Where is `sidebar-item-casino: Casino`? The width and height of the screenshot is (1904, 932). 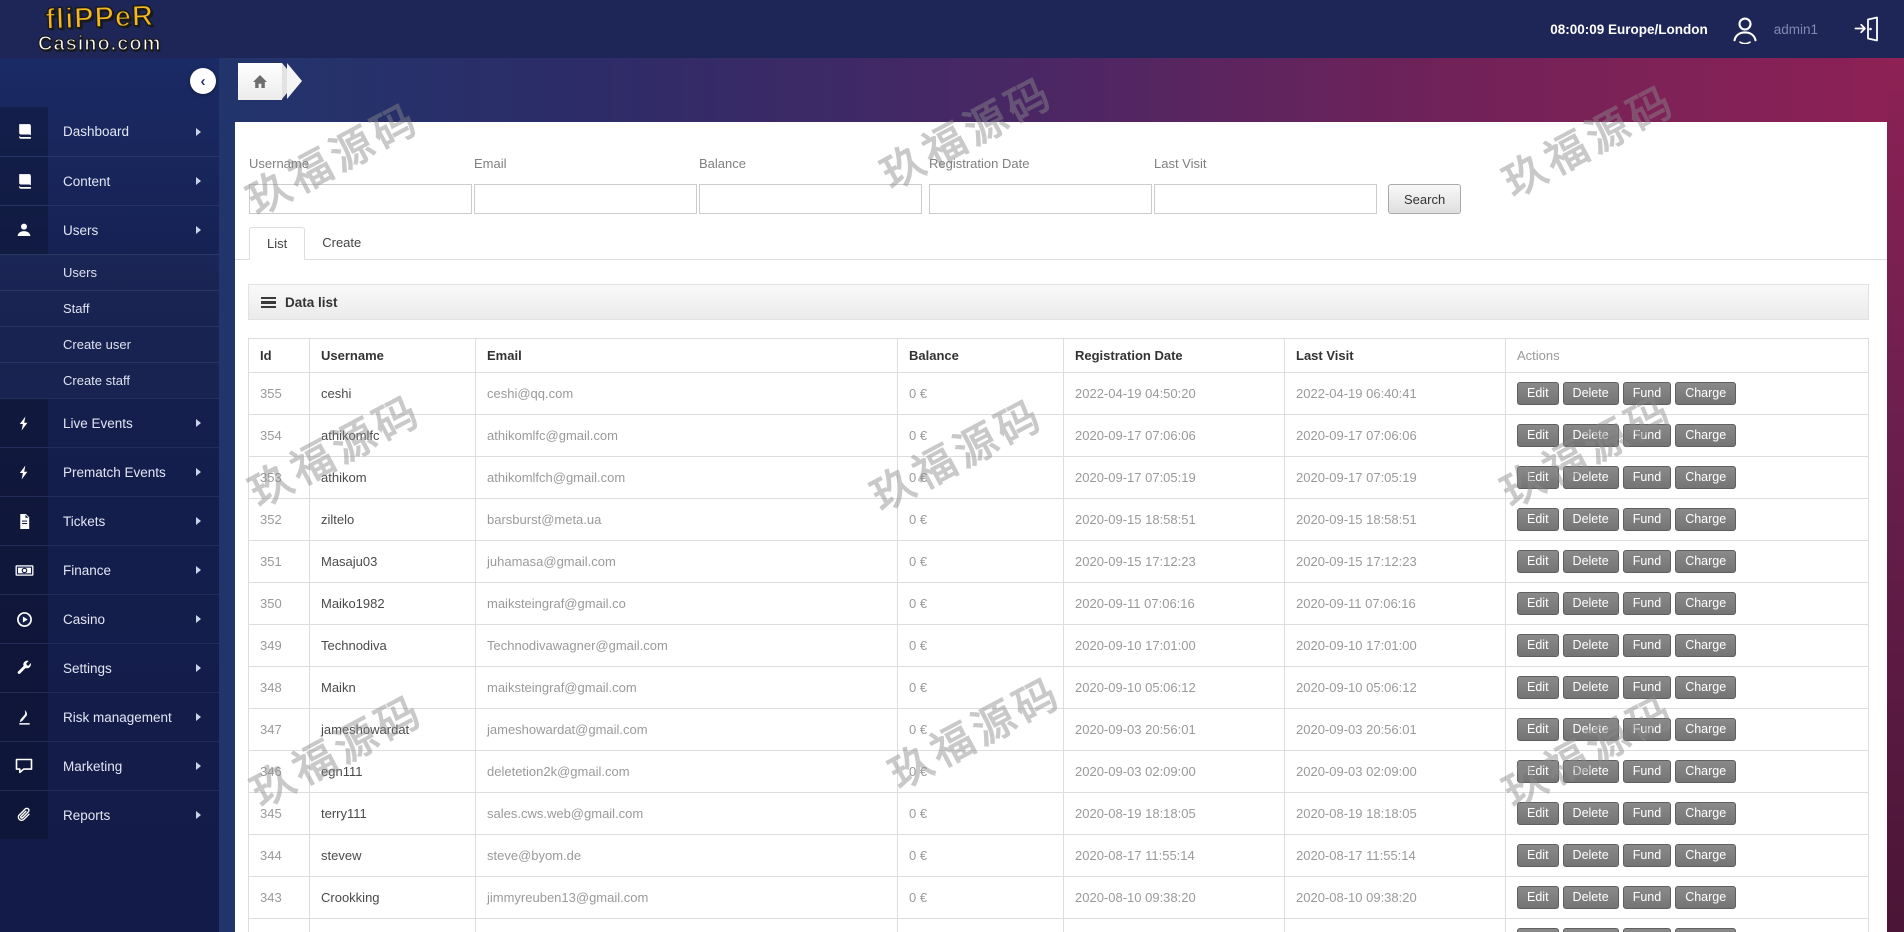 sidebar-item-casino: Casino is located at coordinates (109, 618).